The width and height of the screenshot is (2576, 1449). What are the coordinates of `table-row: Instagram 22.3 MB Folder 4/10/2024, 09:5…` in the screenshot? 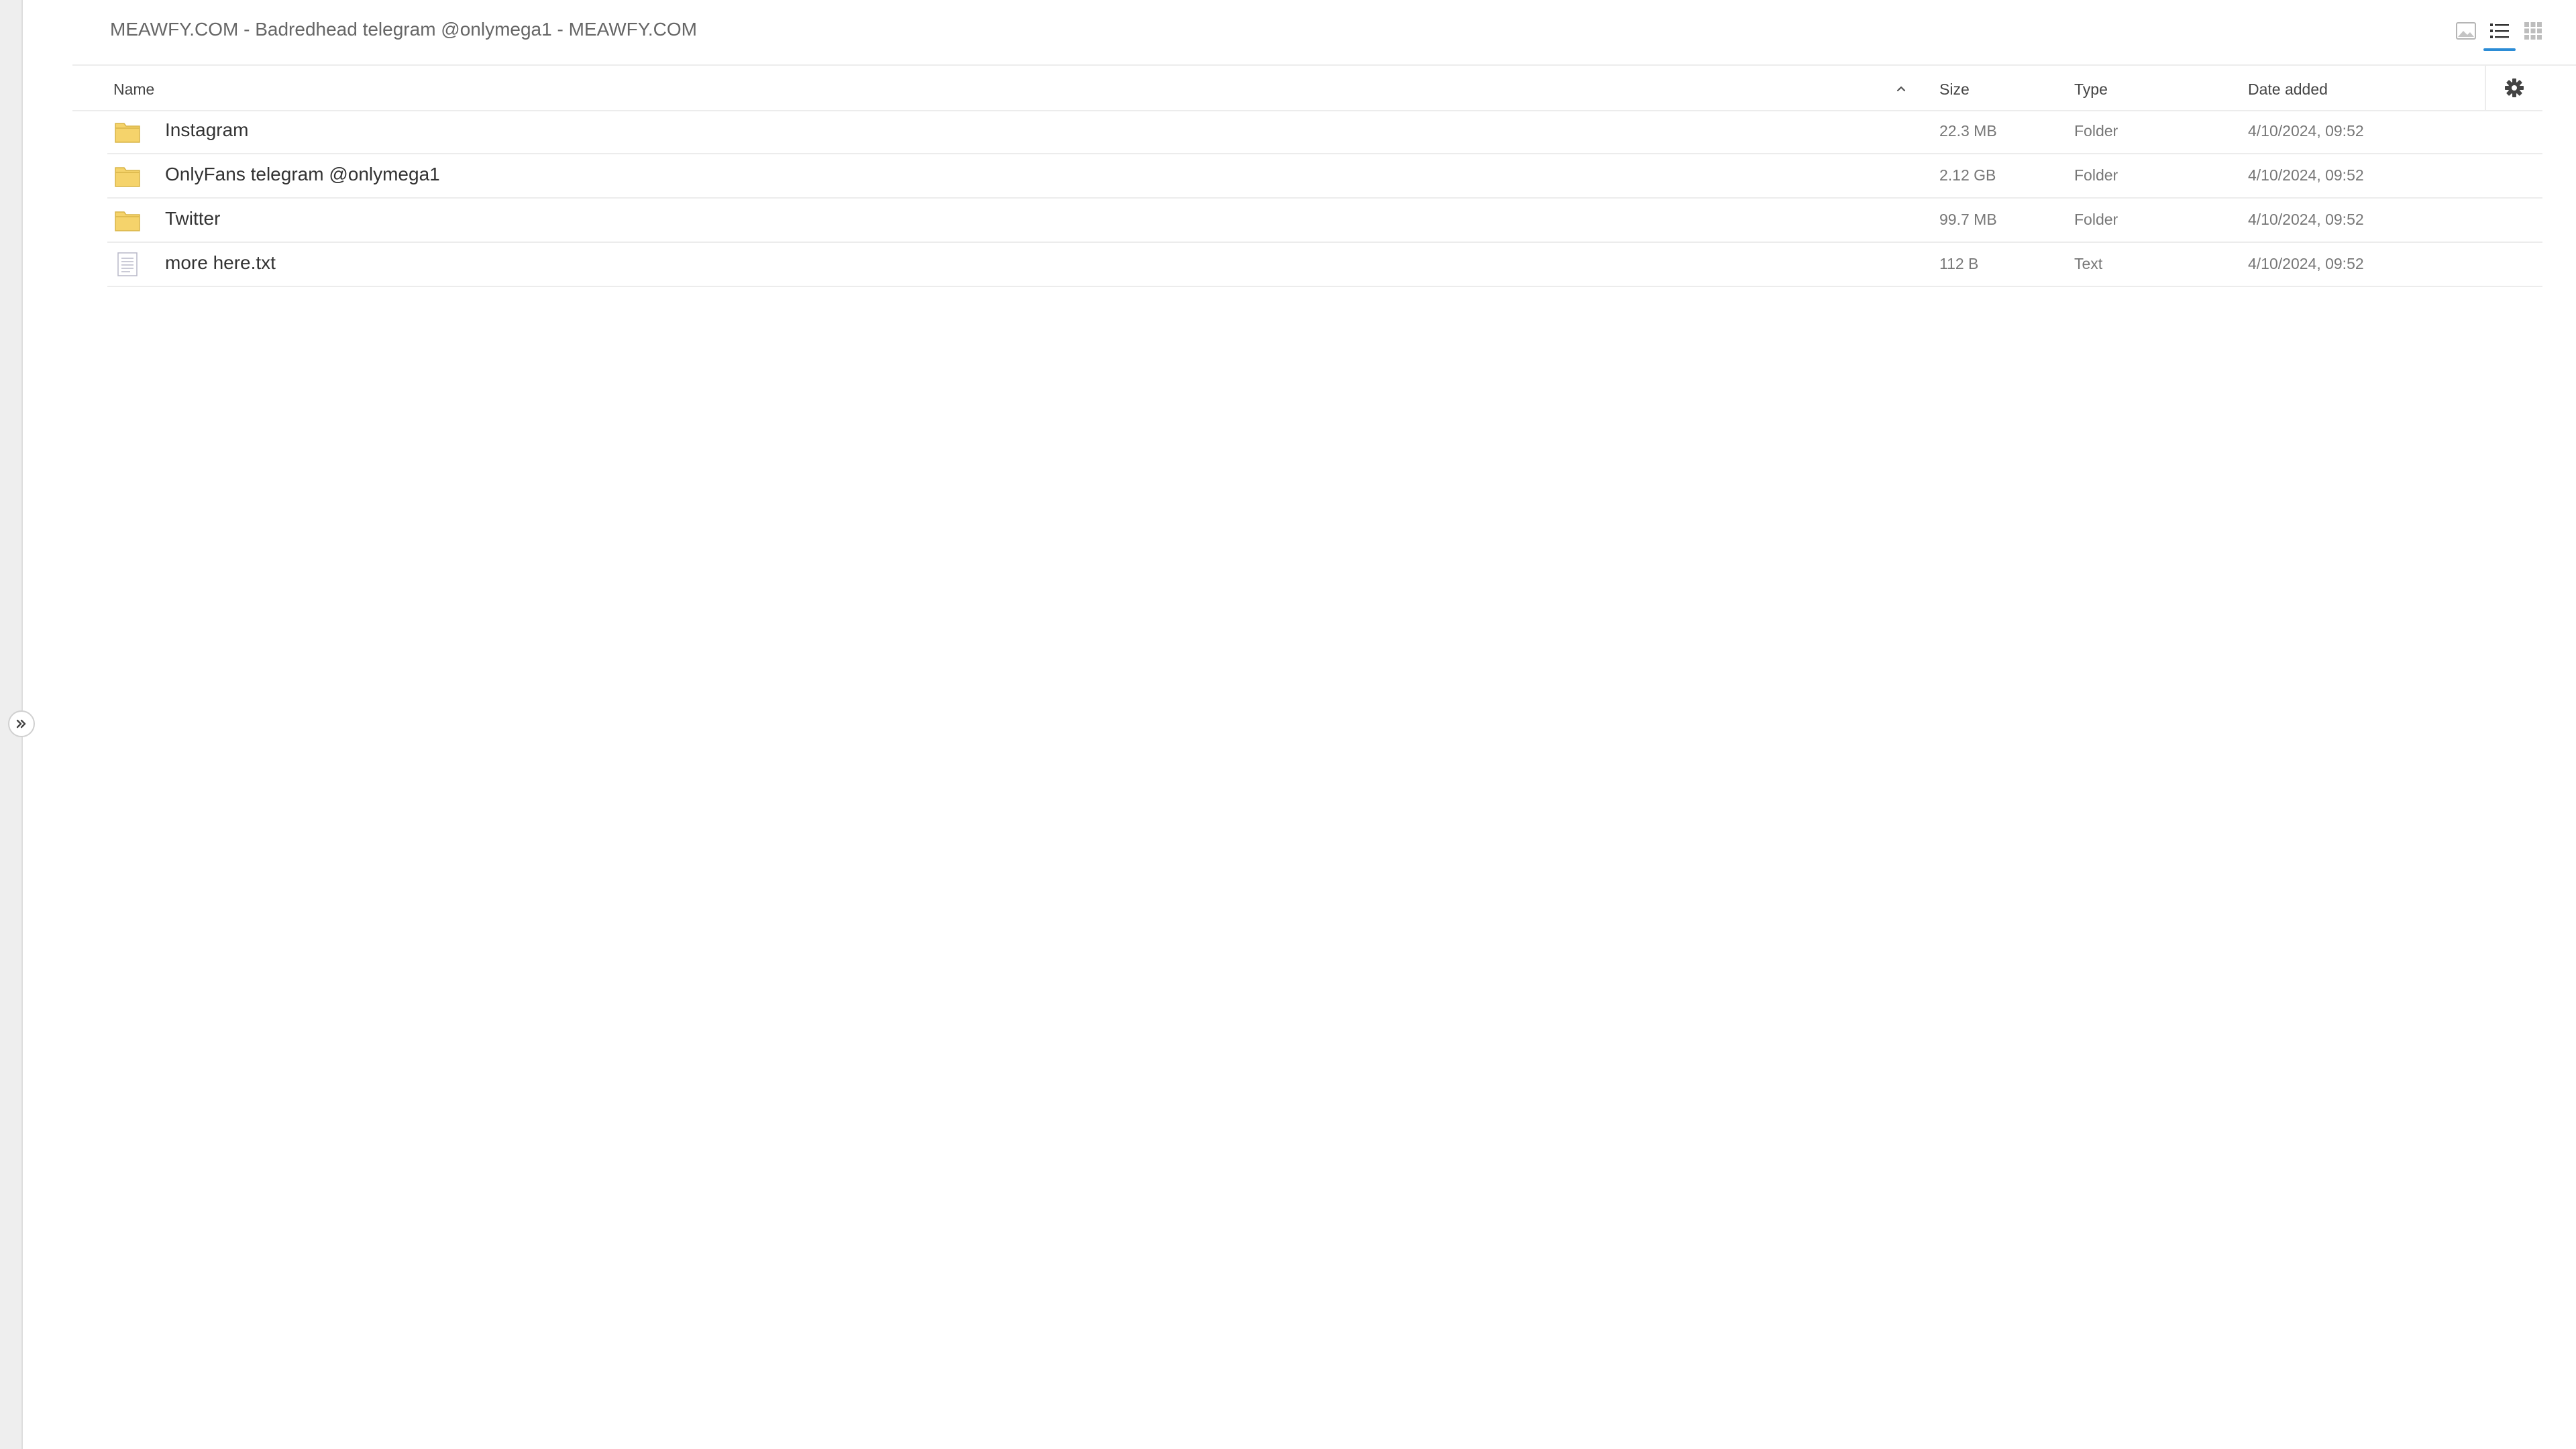 It's located at (1324, 132).